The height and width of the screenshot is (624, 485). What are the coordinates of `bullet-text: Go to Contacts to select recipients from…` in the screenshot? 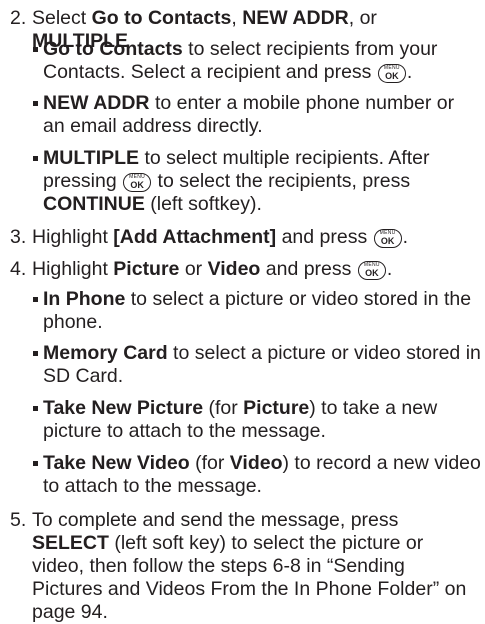 It's located at (240, 60).